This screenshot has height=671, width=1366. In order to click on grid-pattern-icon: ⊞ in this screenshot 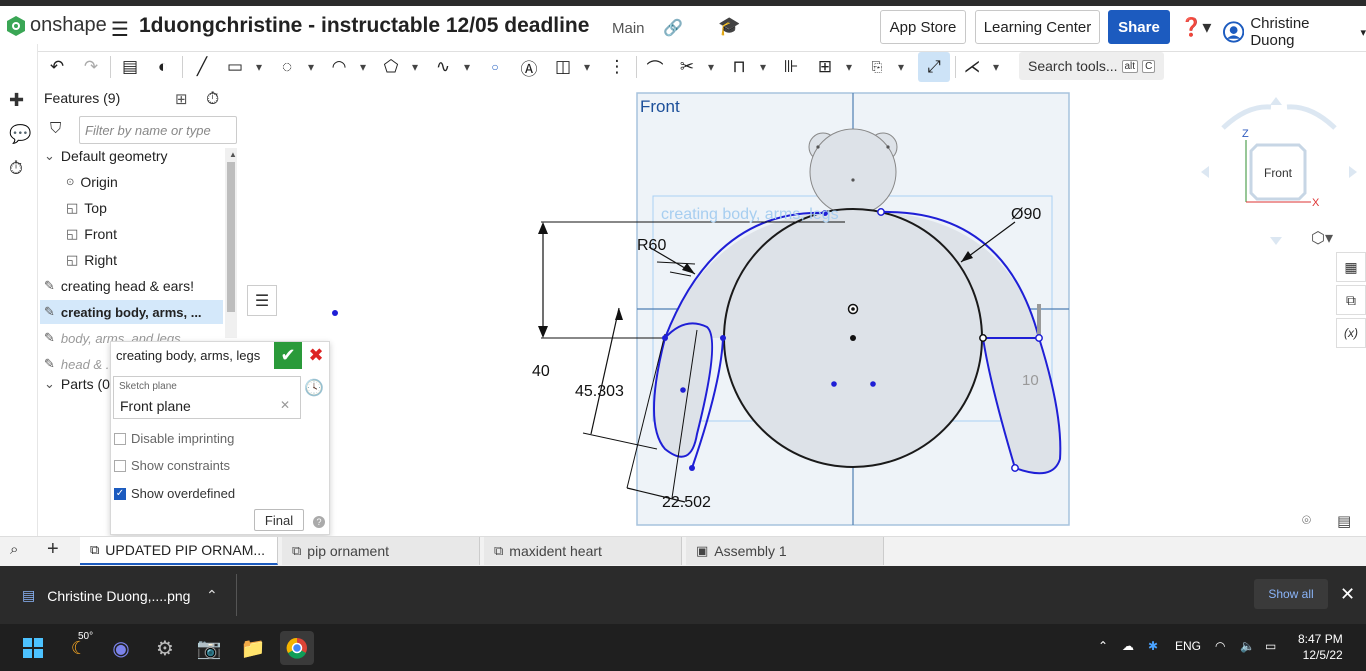, I will do `click(825, 67)`.